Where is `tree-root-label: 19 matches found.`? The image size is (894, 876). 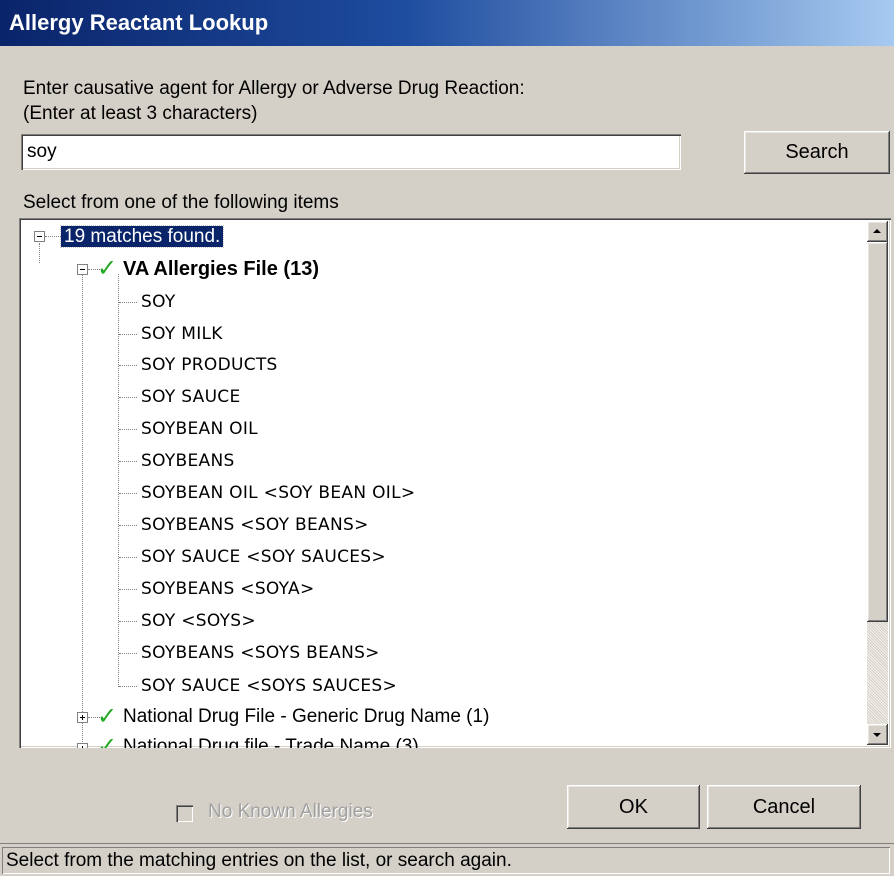 tree-root-label: 19 matches found. is located at coordinates (142, 236).